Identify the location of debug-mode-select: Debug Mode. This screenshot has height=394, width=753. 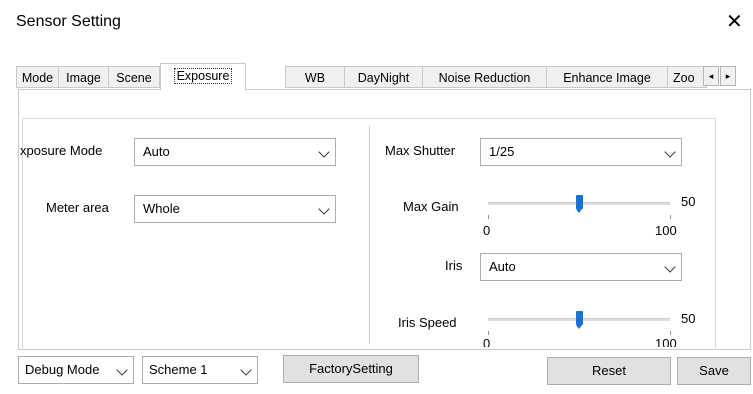
(76, 370).